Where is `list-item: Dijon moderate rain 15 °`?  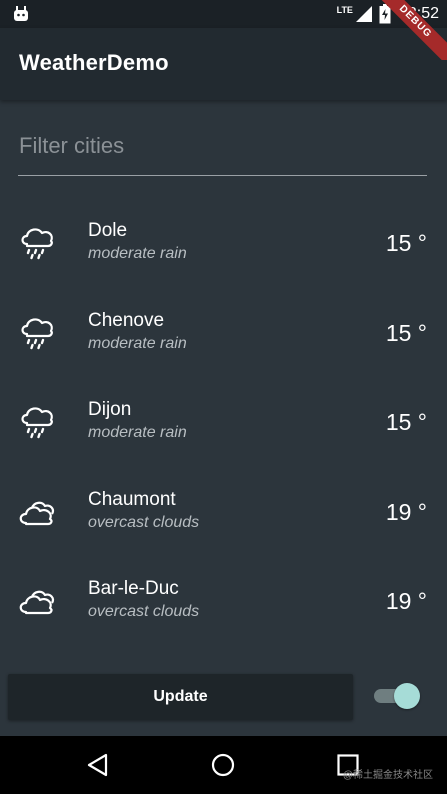 list-item: Dijon moderate rain 15 ° is located at coordinates (223, 422).